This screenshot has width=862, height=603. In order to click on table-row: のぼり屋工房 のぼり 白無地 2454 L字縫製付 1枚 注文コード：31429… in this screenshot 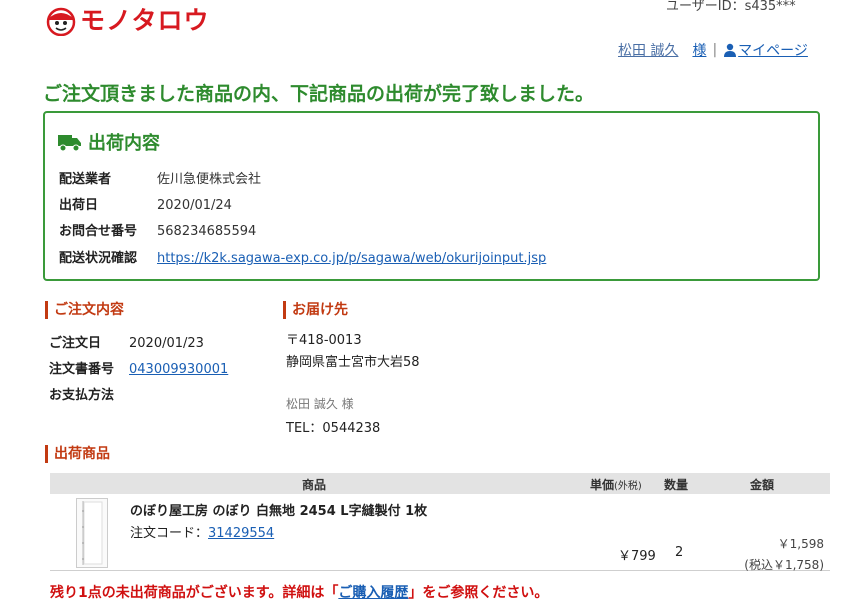, I will do `click(440, 533)`.